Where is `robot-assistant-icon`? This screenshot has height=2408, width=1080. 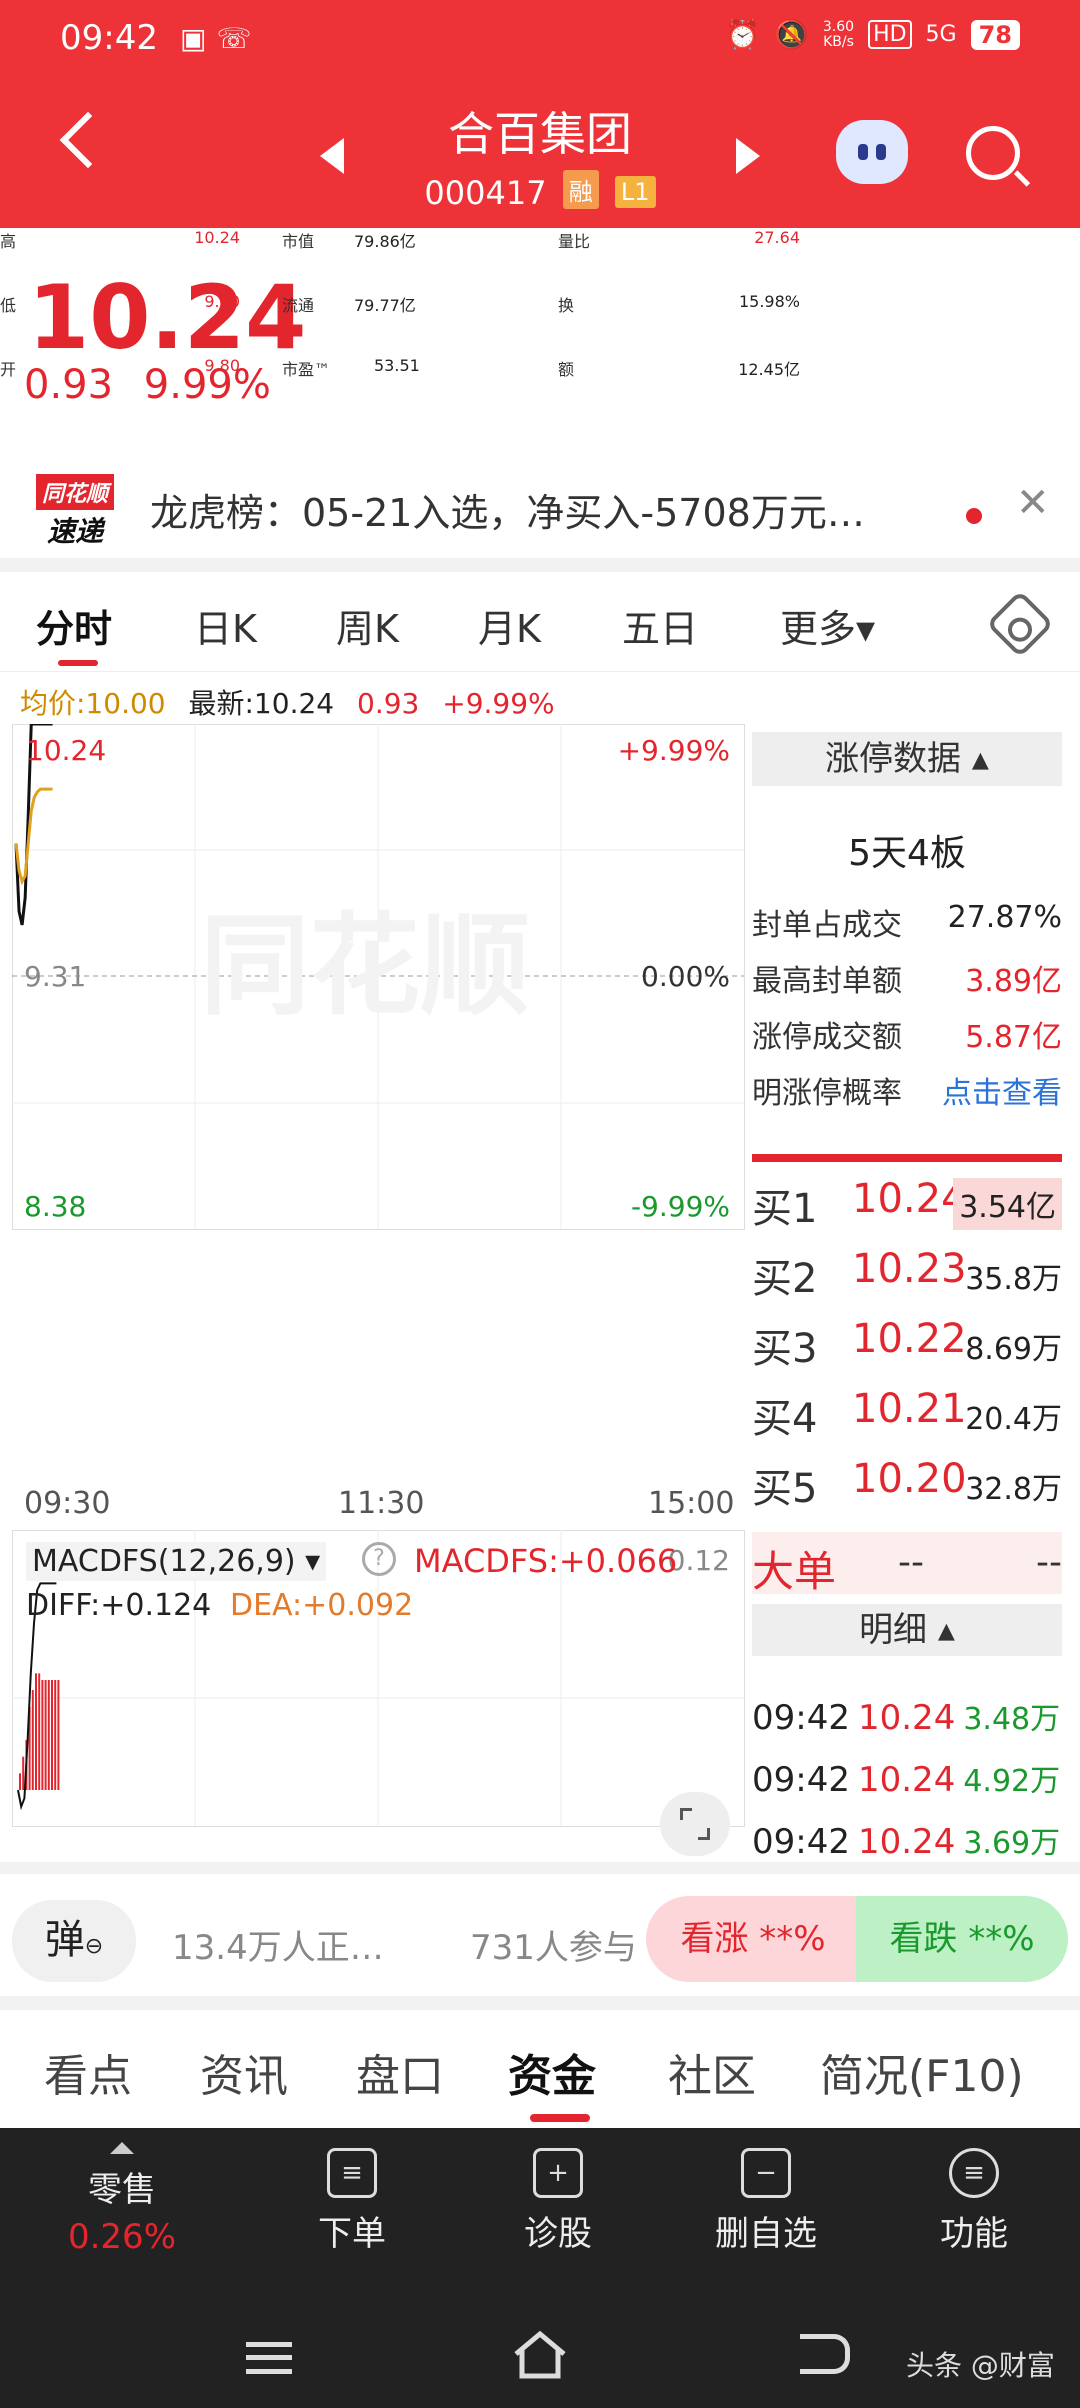 robot-assistant-icon is located at coordinates (872, 152).